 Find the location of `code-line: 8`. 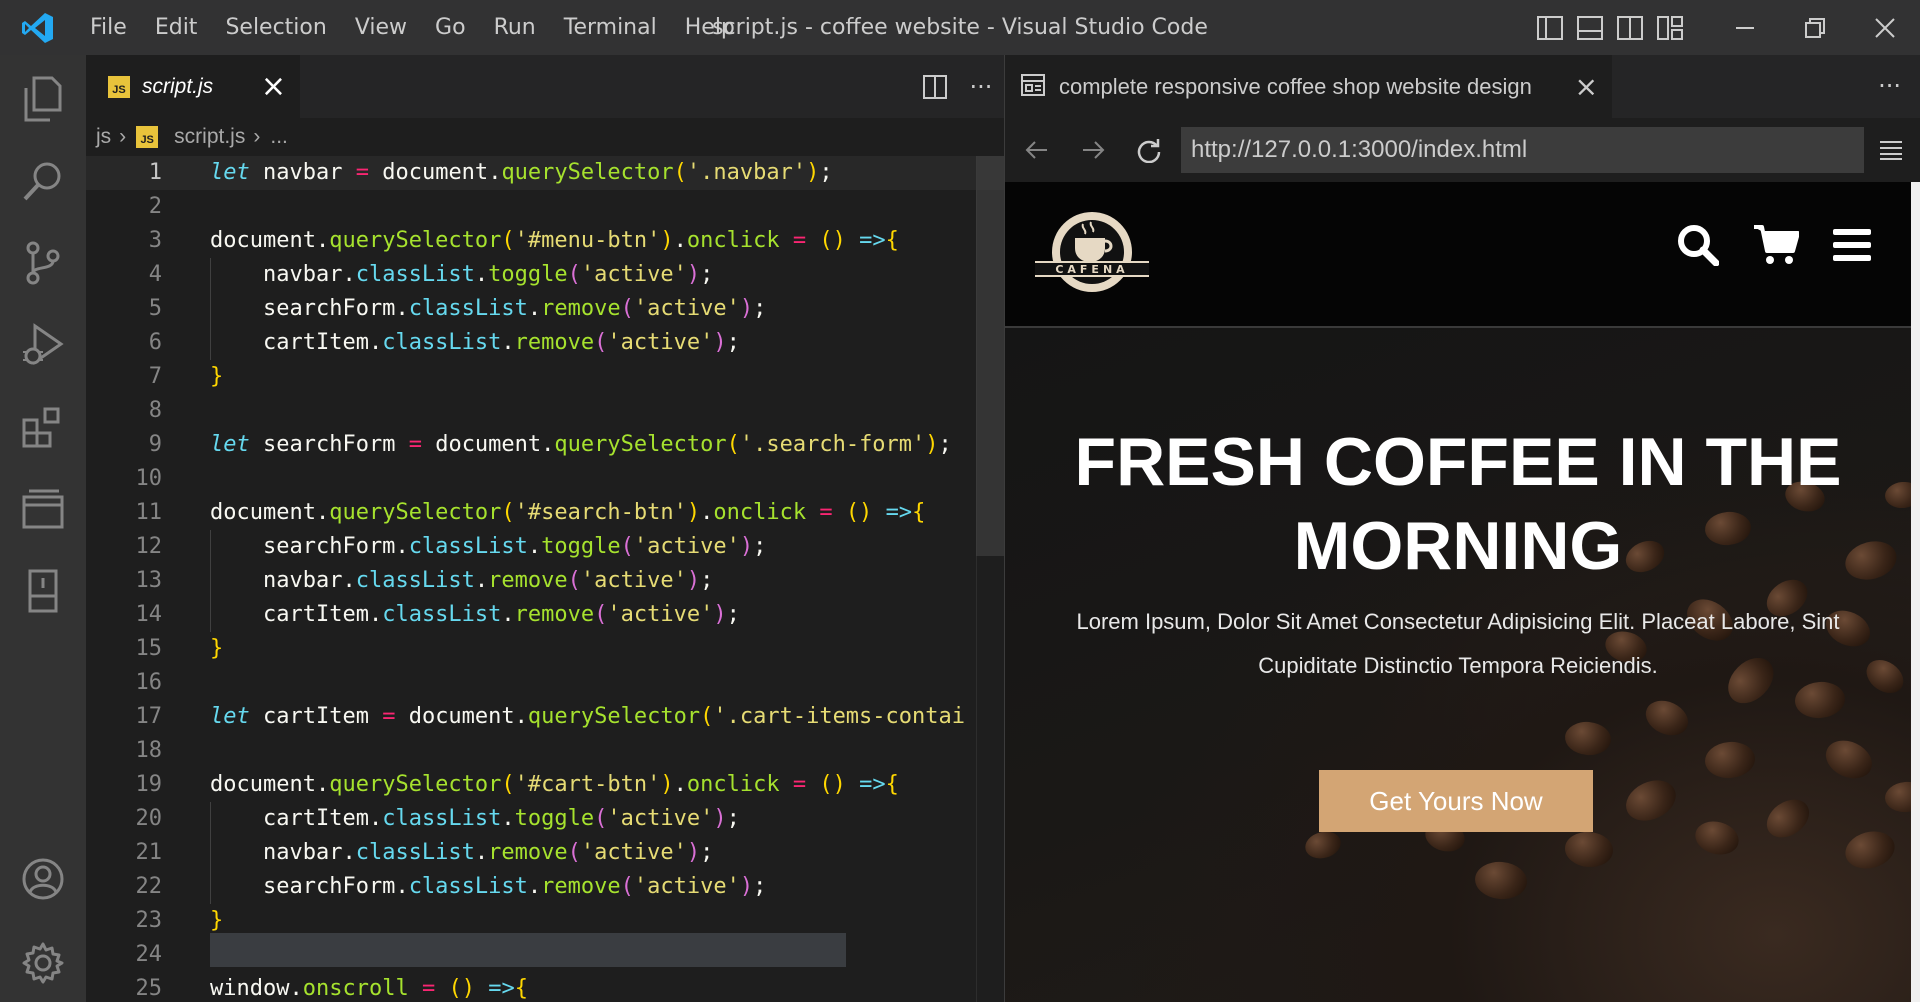

code-line: 8 is located at coordinates (545, 411).